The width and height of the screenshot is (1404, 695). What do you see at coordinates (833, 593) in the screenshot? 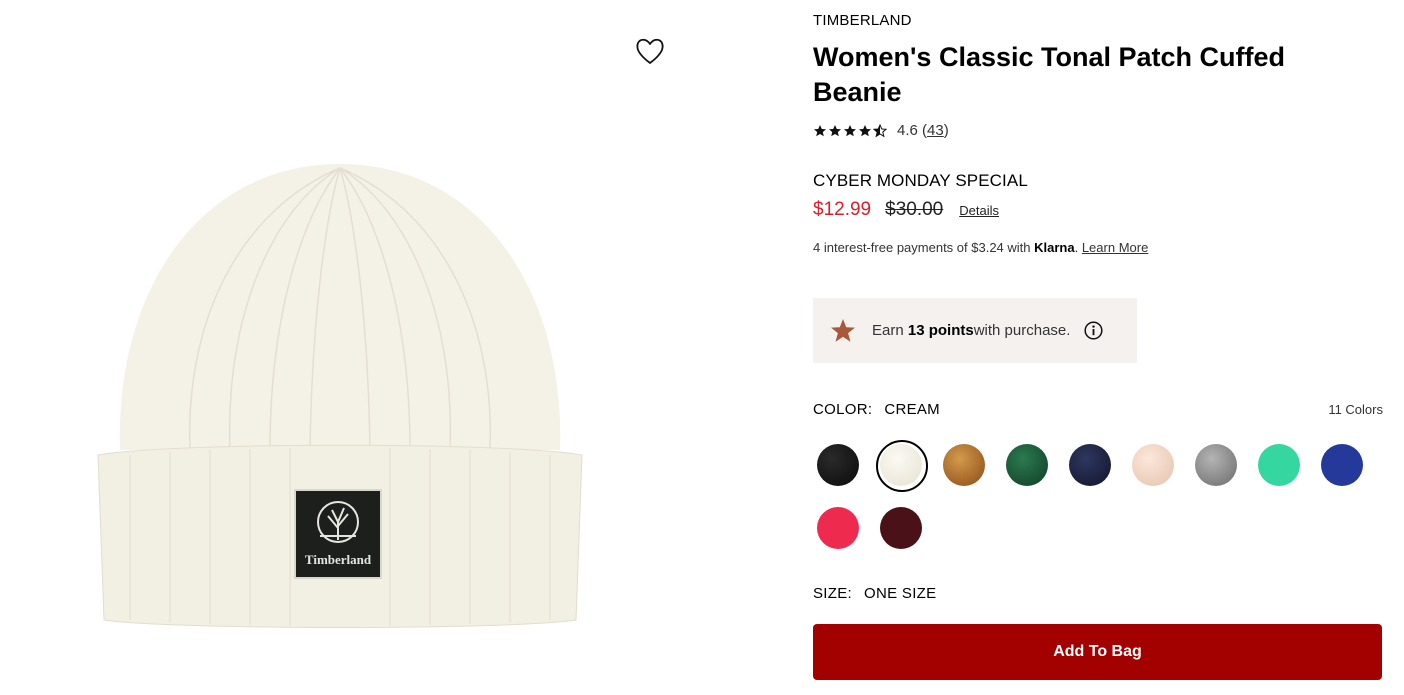
I see `size-label: SIZE:` at bounding box center [833, 593].